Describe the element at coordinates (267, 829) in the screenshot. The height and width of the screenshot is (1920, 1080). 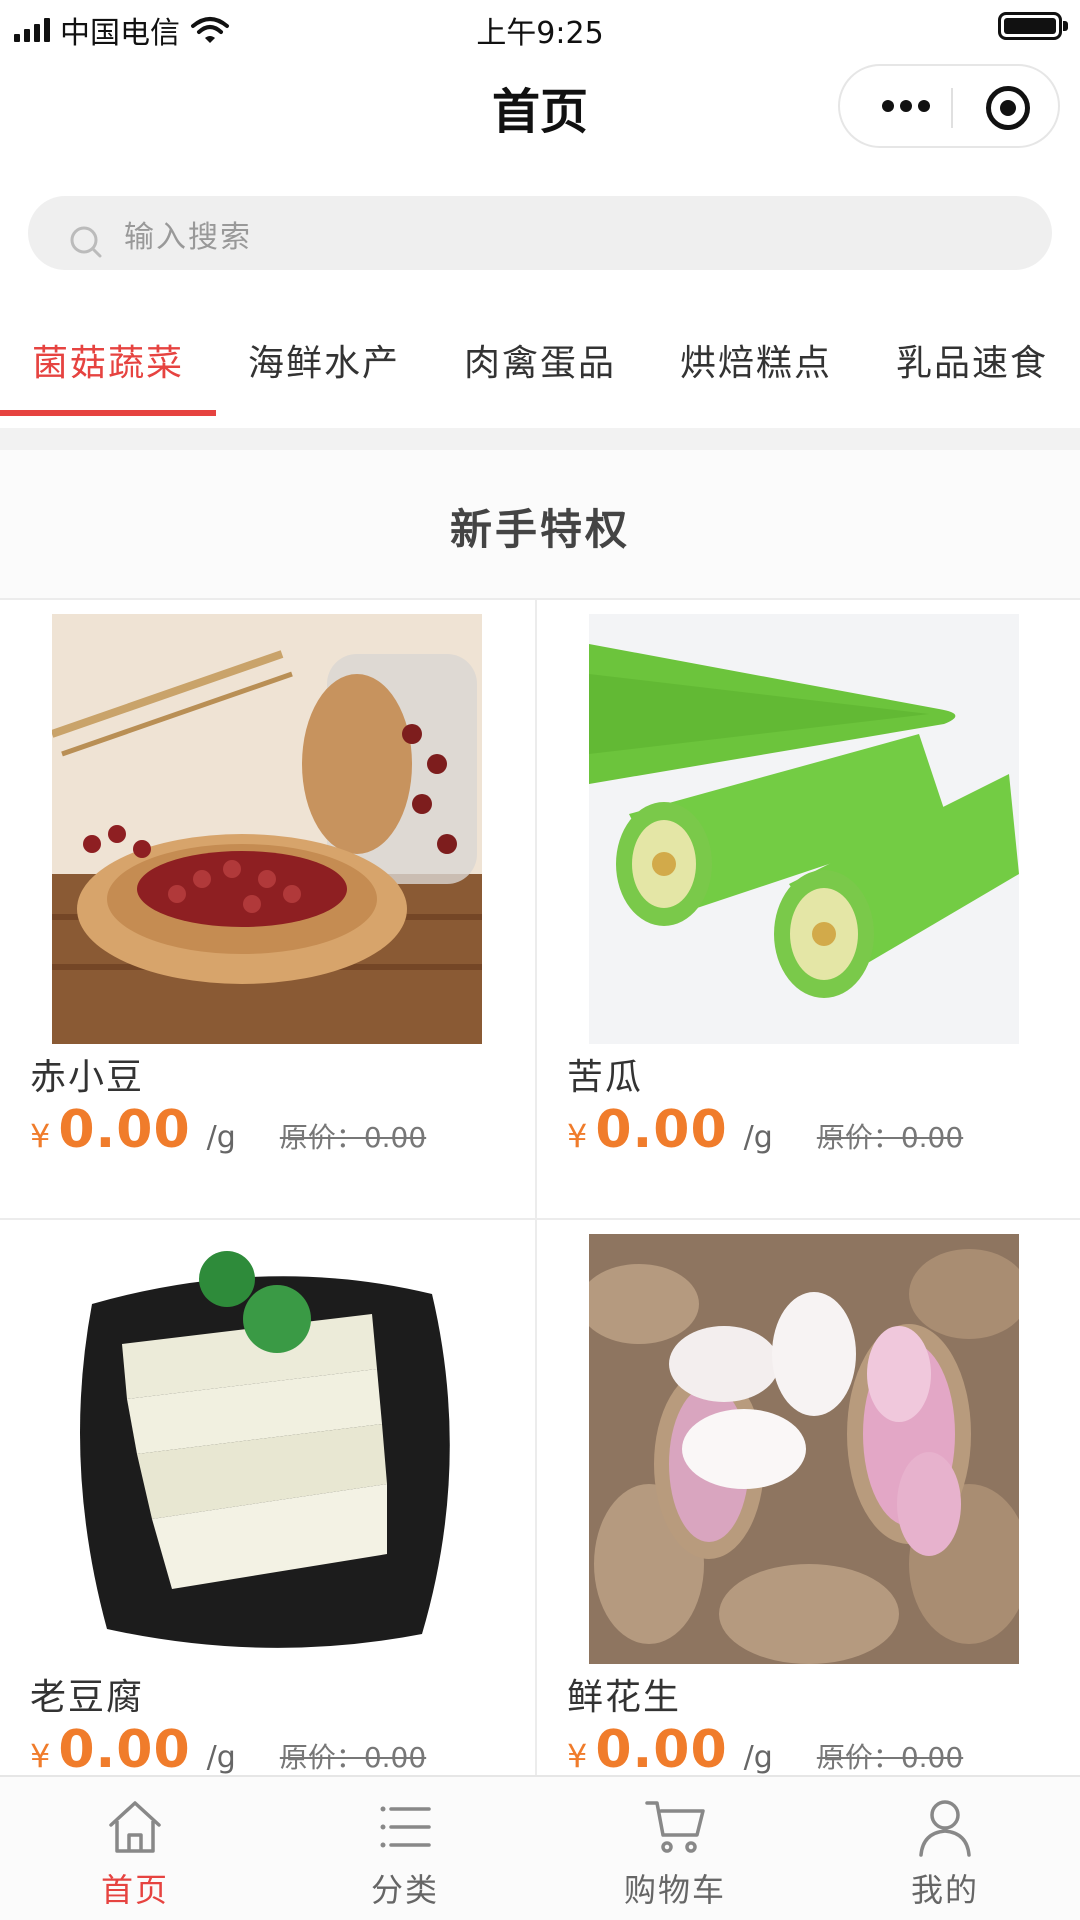
I see `product-image-red-beans` at that location.